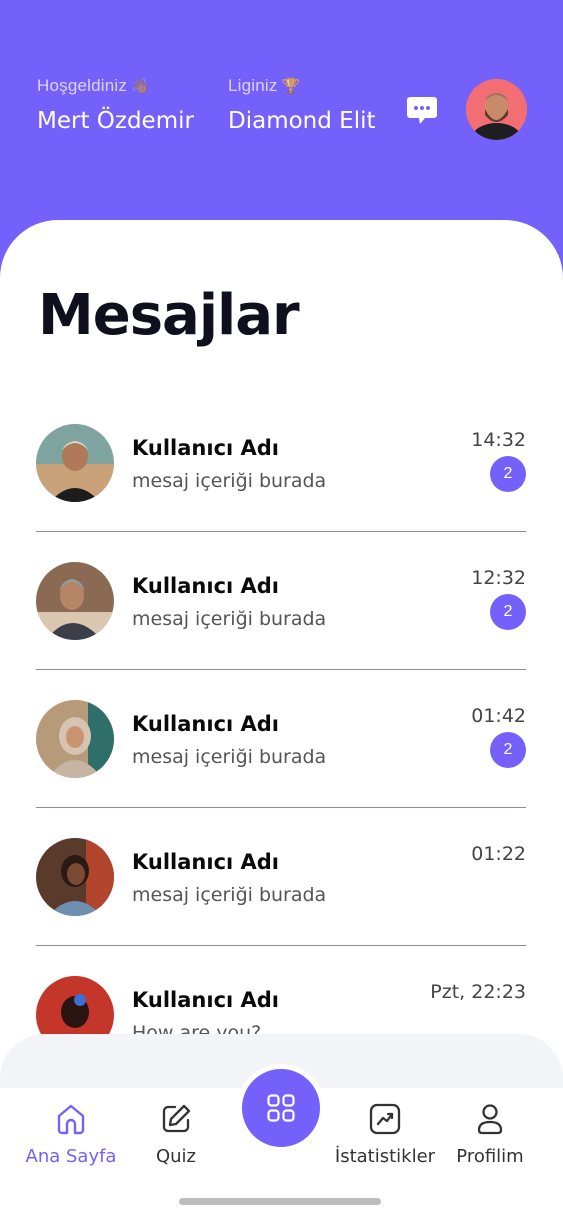  What do you see at coordinates (264, 85) in the screenshot?
I see `league-label: Liginiz 🏆` at bounding box center [264, 85].